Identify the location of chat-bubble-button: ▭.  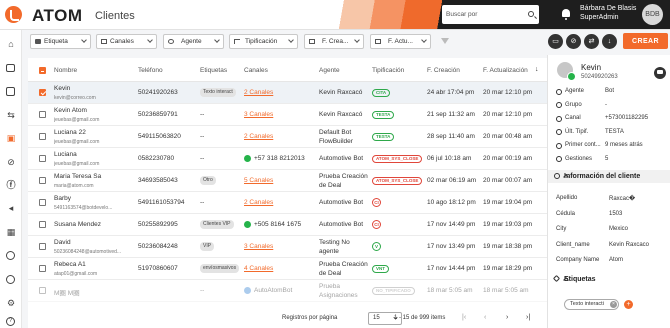
(555, 41).